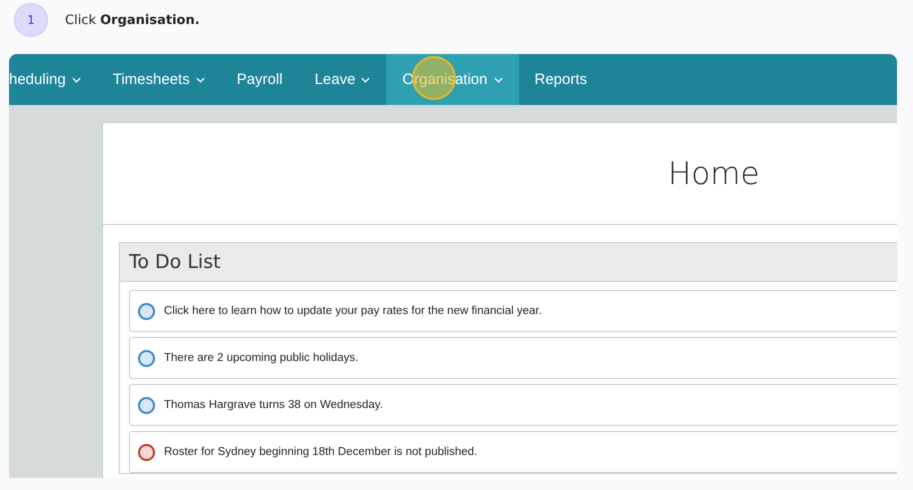 This screenshot has height=490, width=913. What do you see at coordinates (513, 358) in the screenshot?
I see `todo-item: There are 2 upcoming public holidays.` at bounding box center [513, 358].